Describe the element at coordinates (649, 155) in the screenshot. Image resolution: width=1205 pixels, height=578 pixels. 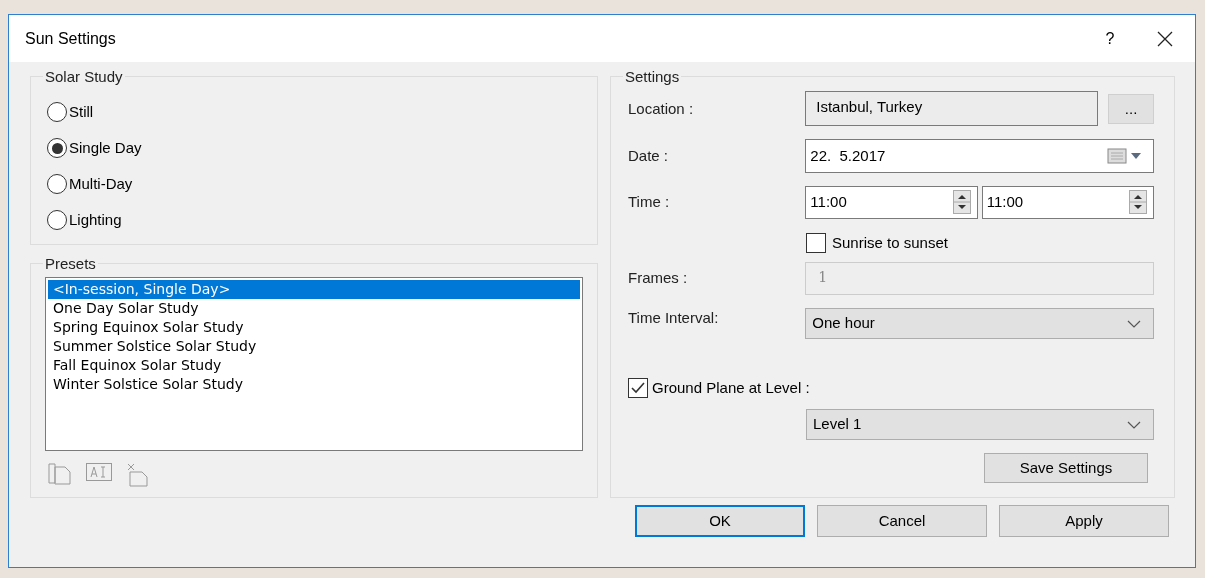
I see `date-label: Date :` at that location.